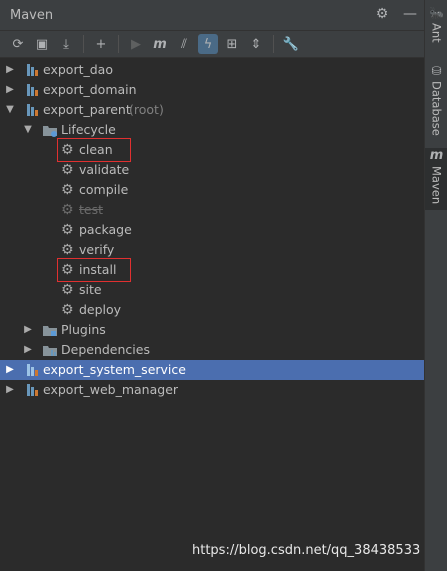  Describe the element at coordinates (32, 15) in the screenshot. I see `window-title: Maven` at that location.